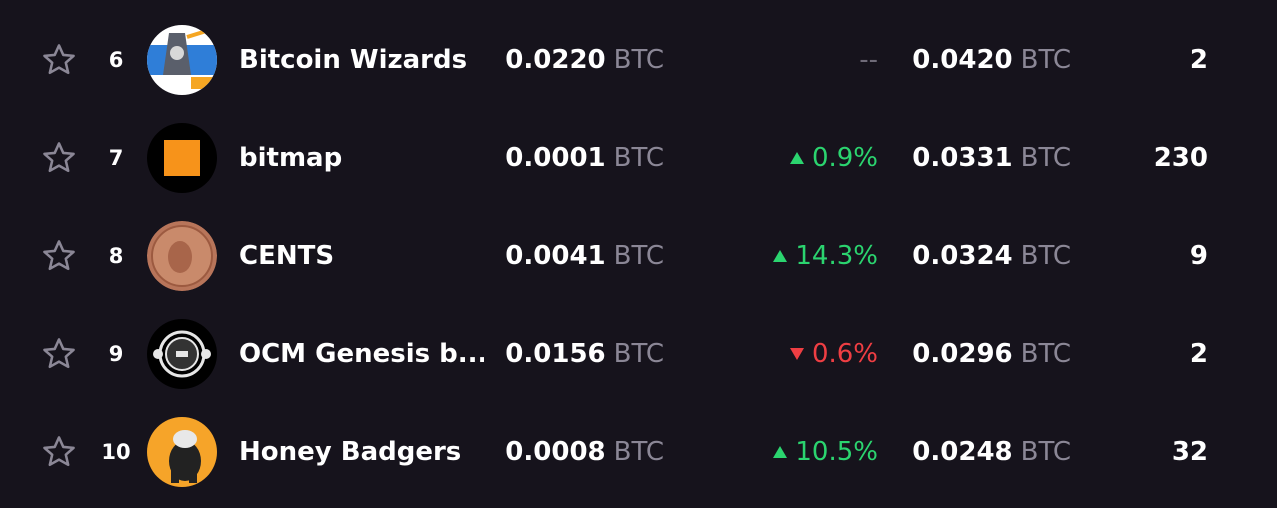  Describe the element at coordinates (962, 452) in the screenshot. I see `volume-value: 0.0248` at that location.